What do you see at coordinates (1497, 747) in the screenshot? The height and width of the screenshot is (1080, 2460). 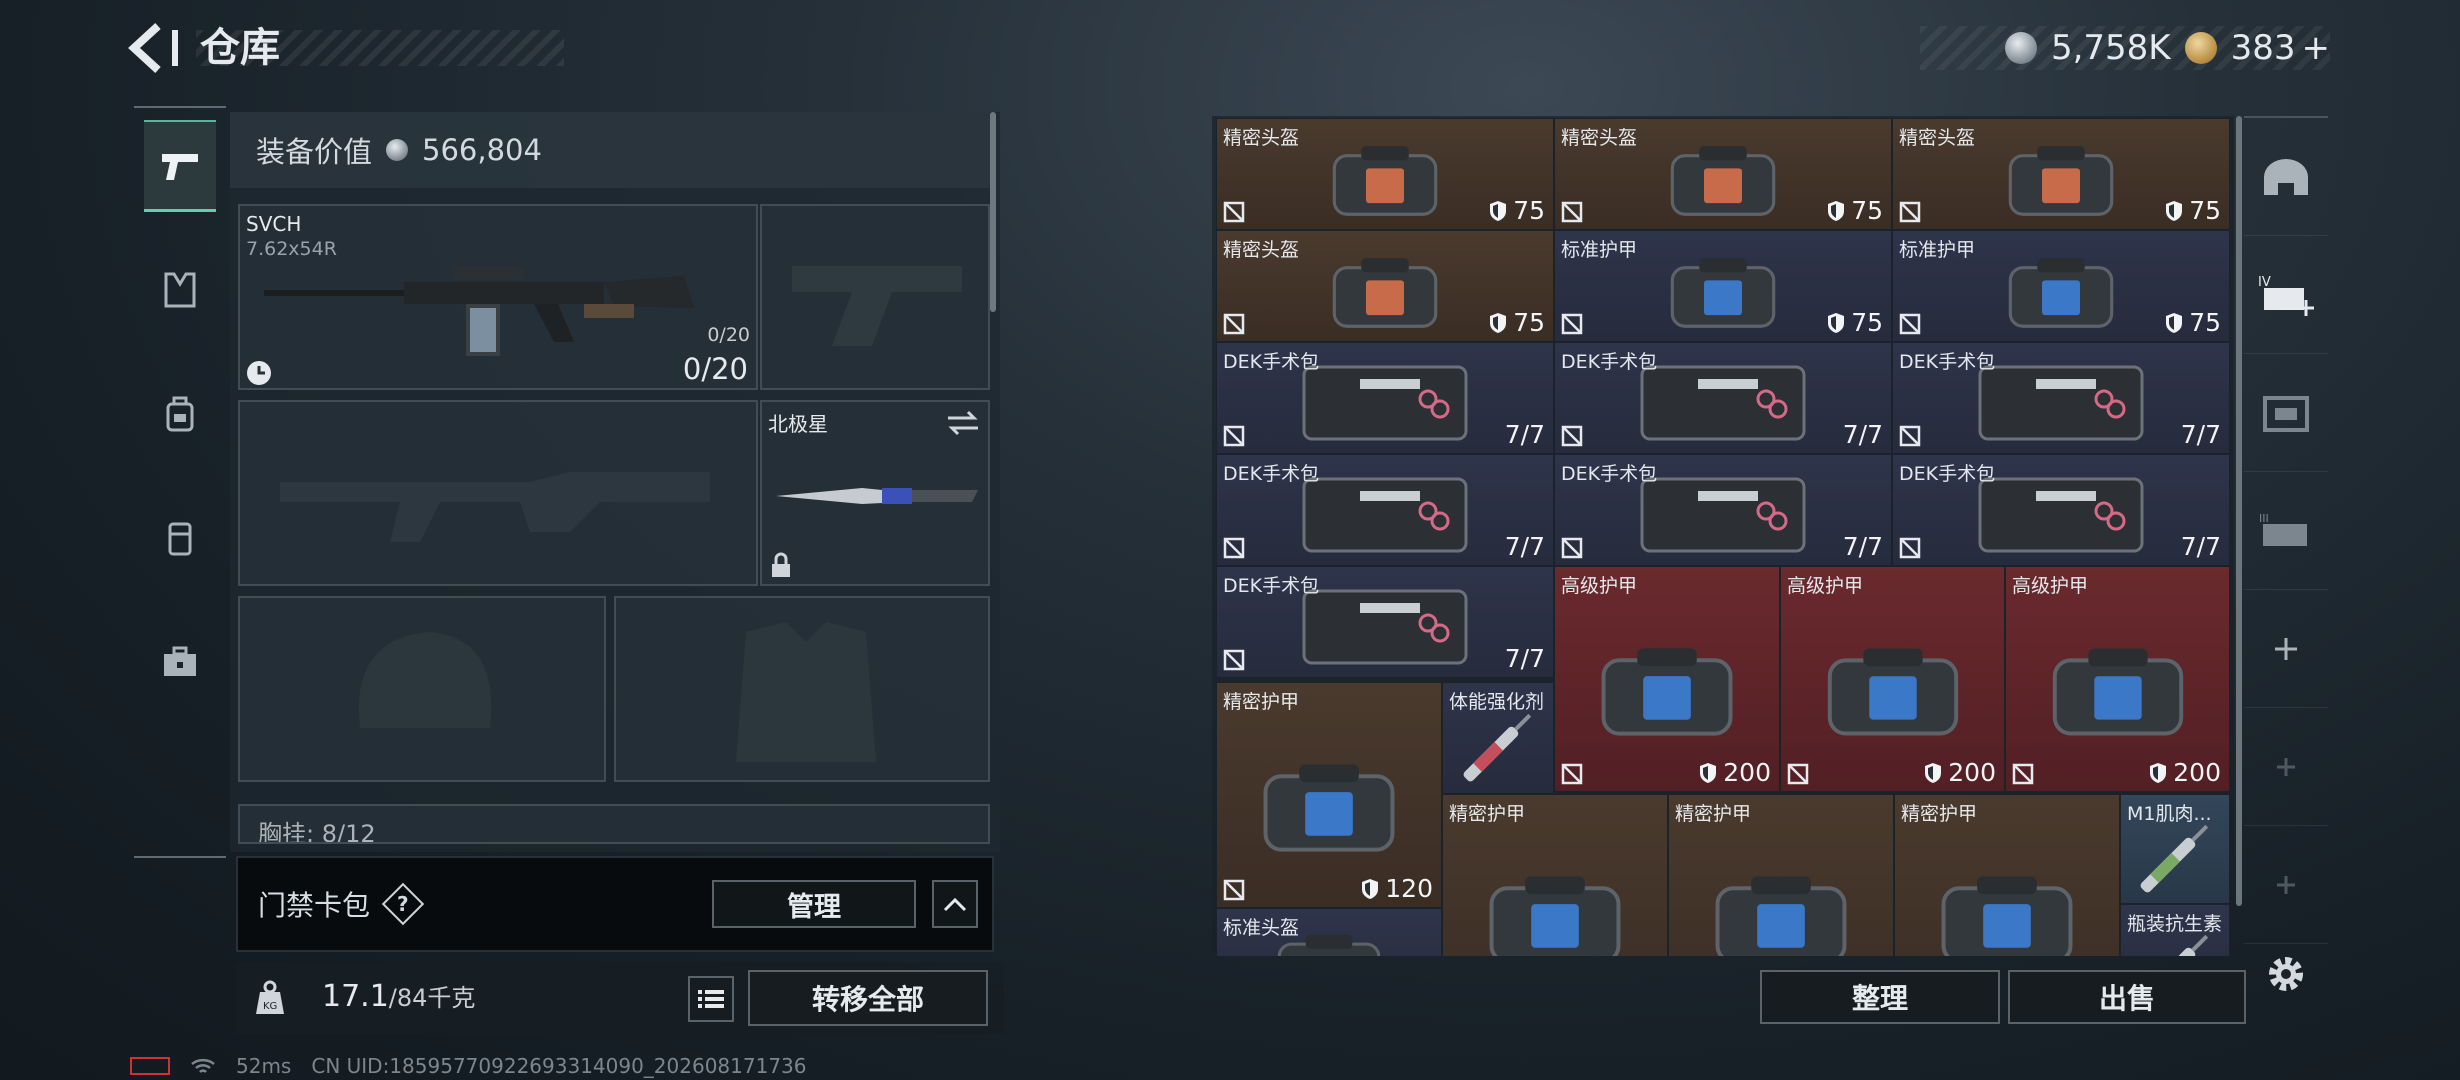 I see `syringe-image` at bounding box center [1497, 747].